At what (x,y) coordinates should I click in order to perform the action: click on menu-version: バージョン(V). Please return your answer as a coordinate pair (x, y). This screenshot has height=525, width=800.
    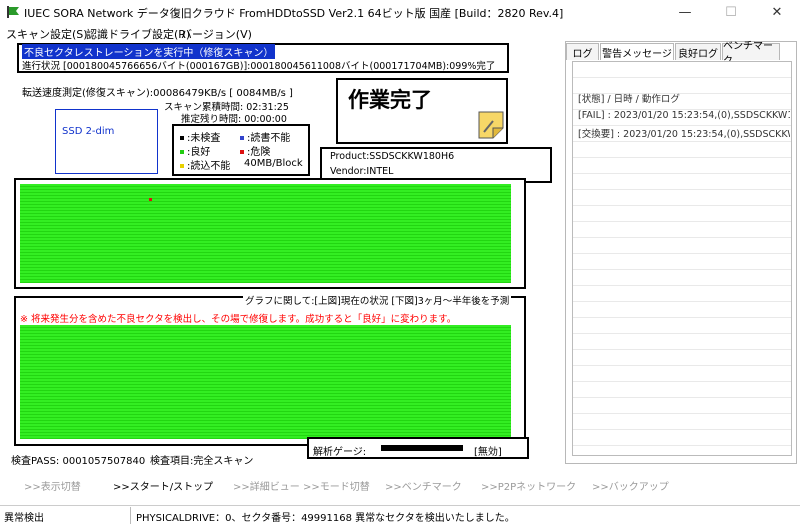
    Looking at the image, I should click on (216, 34).